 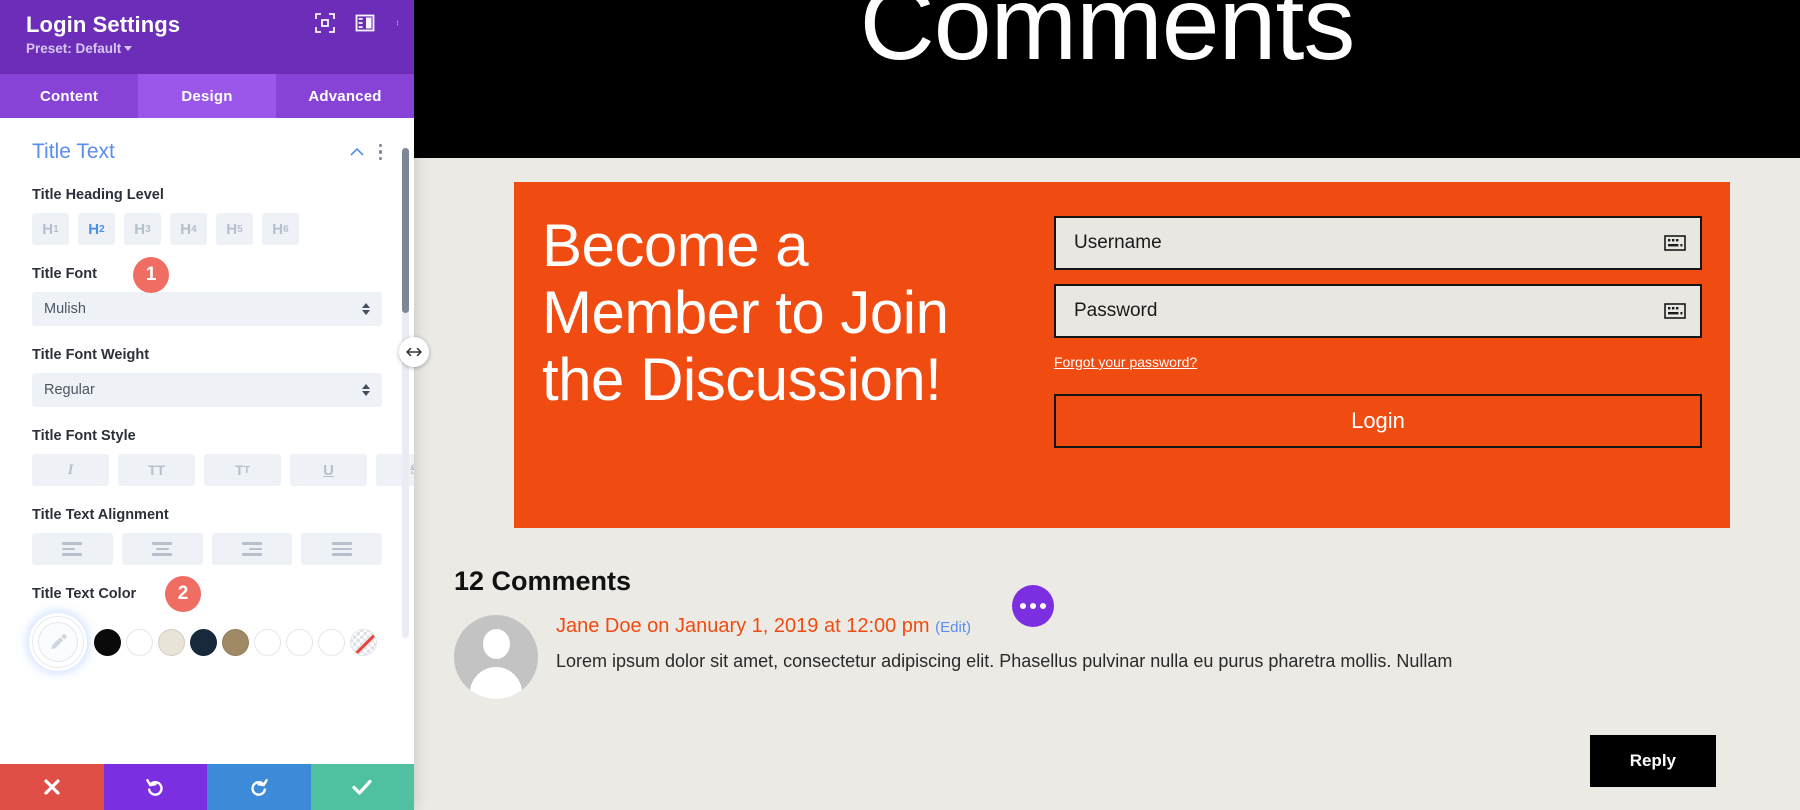 What do you see at coordinates (213, 48) in the screenshot?
I see `panel-preset-selector: Preset: Default` at bounding box center [213, 48].